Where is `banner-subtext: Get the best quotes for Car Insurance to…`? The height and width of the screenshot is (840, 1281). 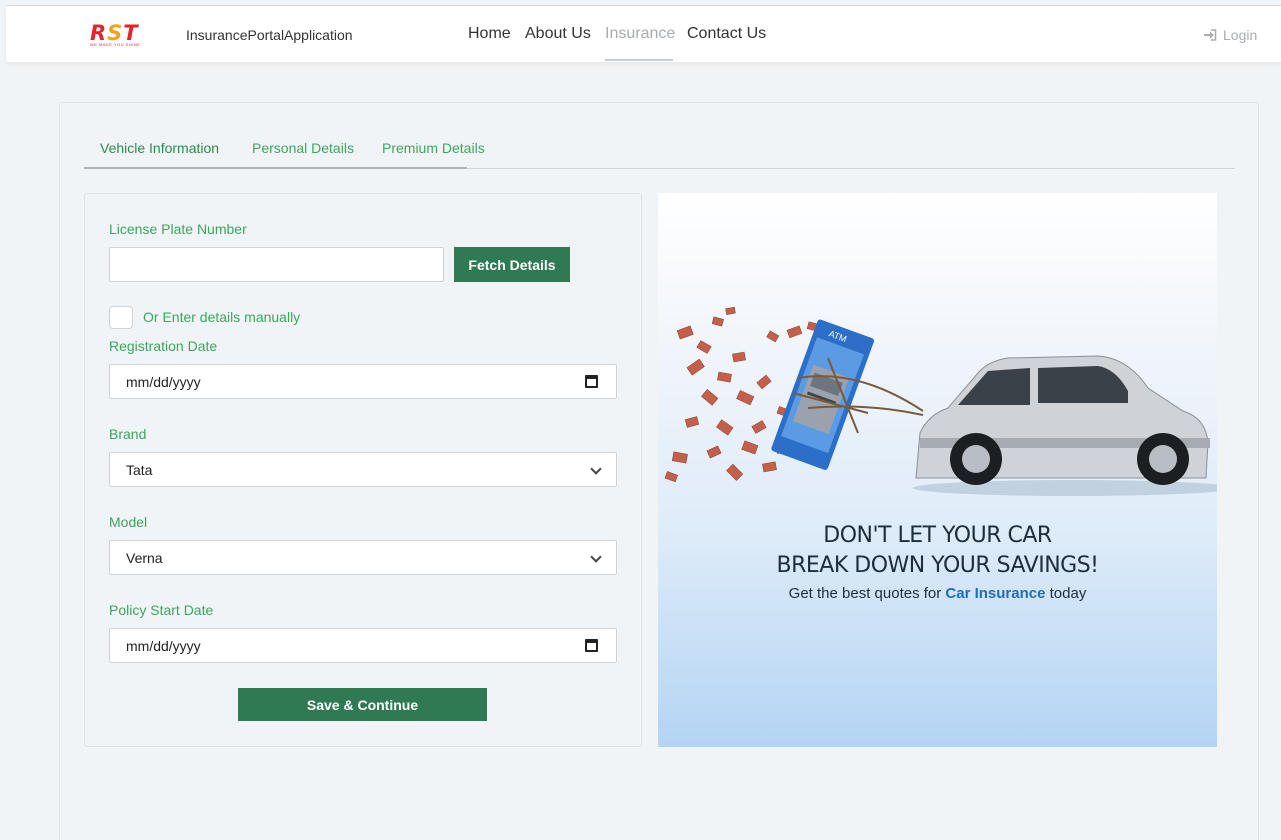
banner-subtext: Get the best quotes for Car Insurance to… is located at coordinates (937, 593).